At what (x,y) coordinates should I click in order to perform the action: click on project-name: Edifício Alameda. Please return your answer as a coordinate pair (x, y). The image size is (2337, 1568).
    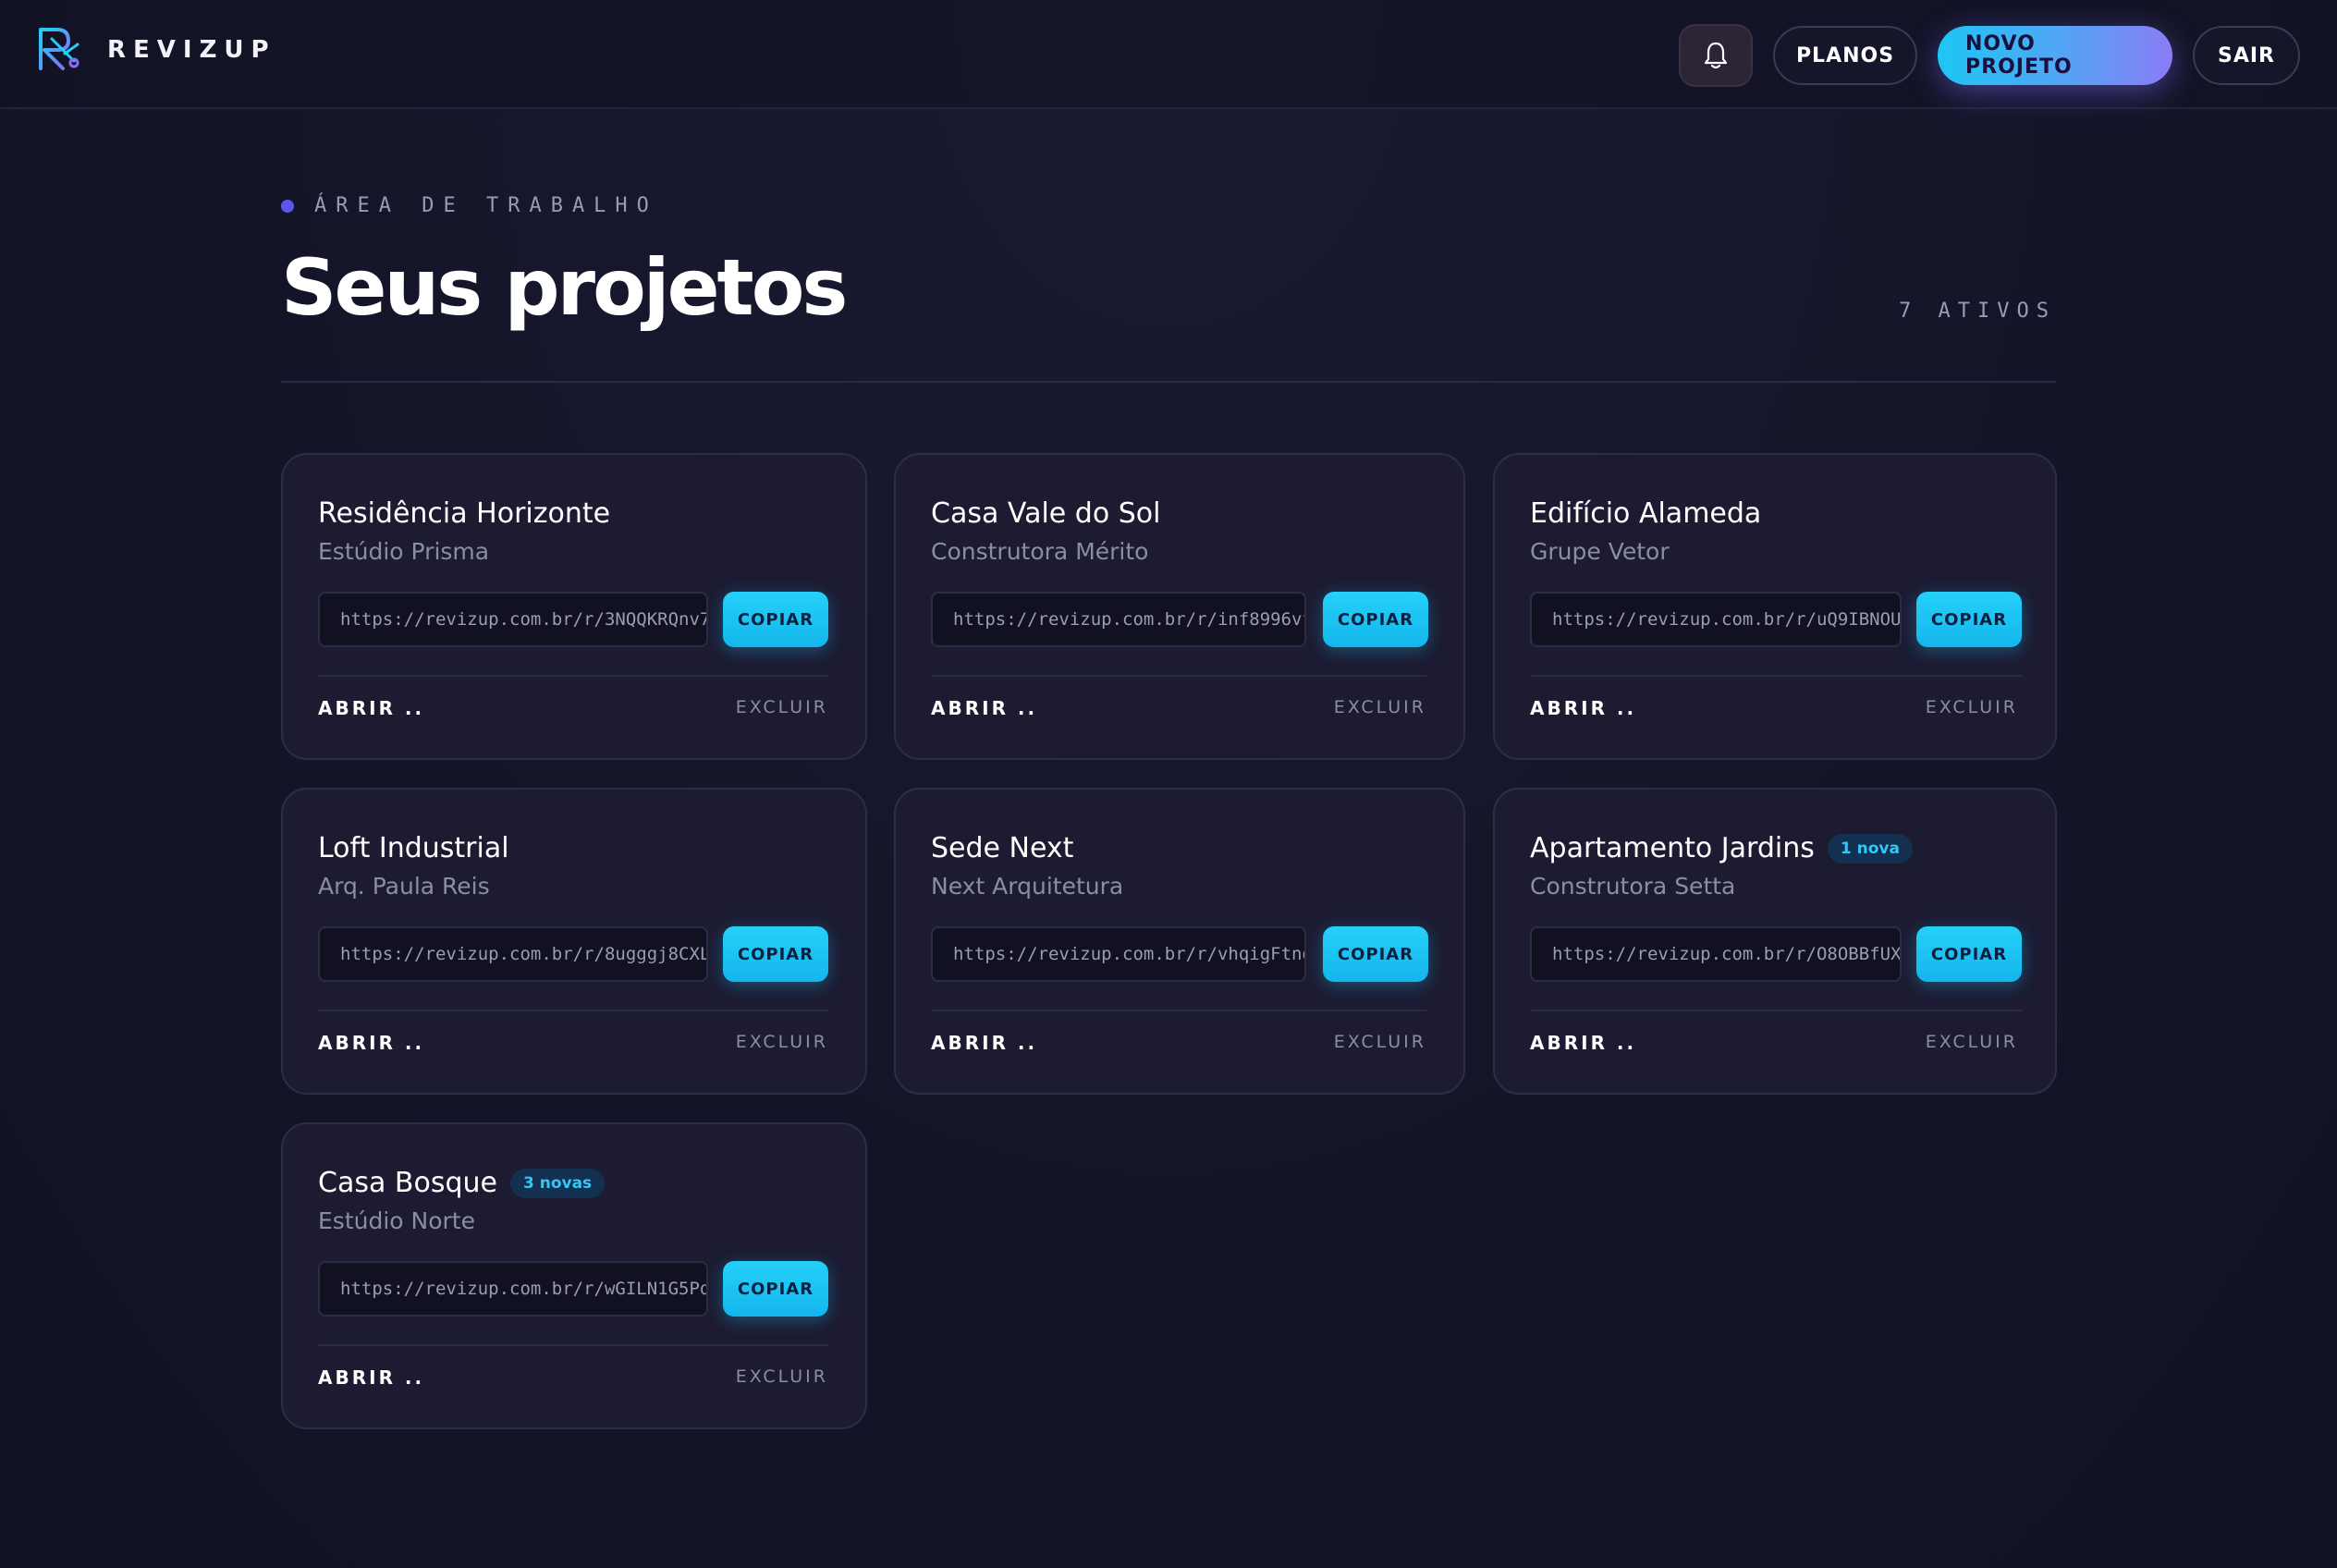
    Looking at the image, I should click on (1646, 513).